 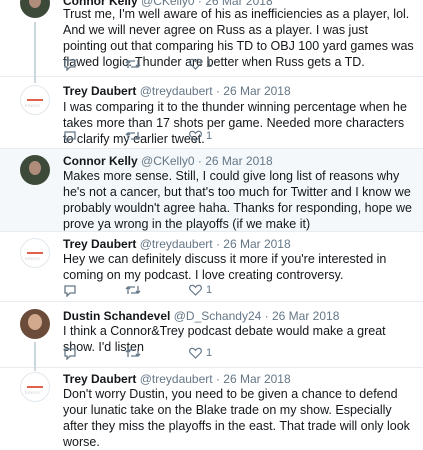 I want to click on tweet-header: Connor Kelly @CKelly0 · 26 Mar 2018, so click(x=168, y=161).